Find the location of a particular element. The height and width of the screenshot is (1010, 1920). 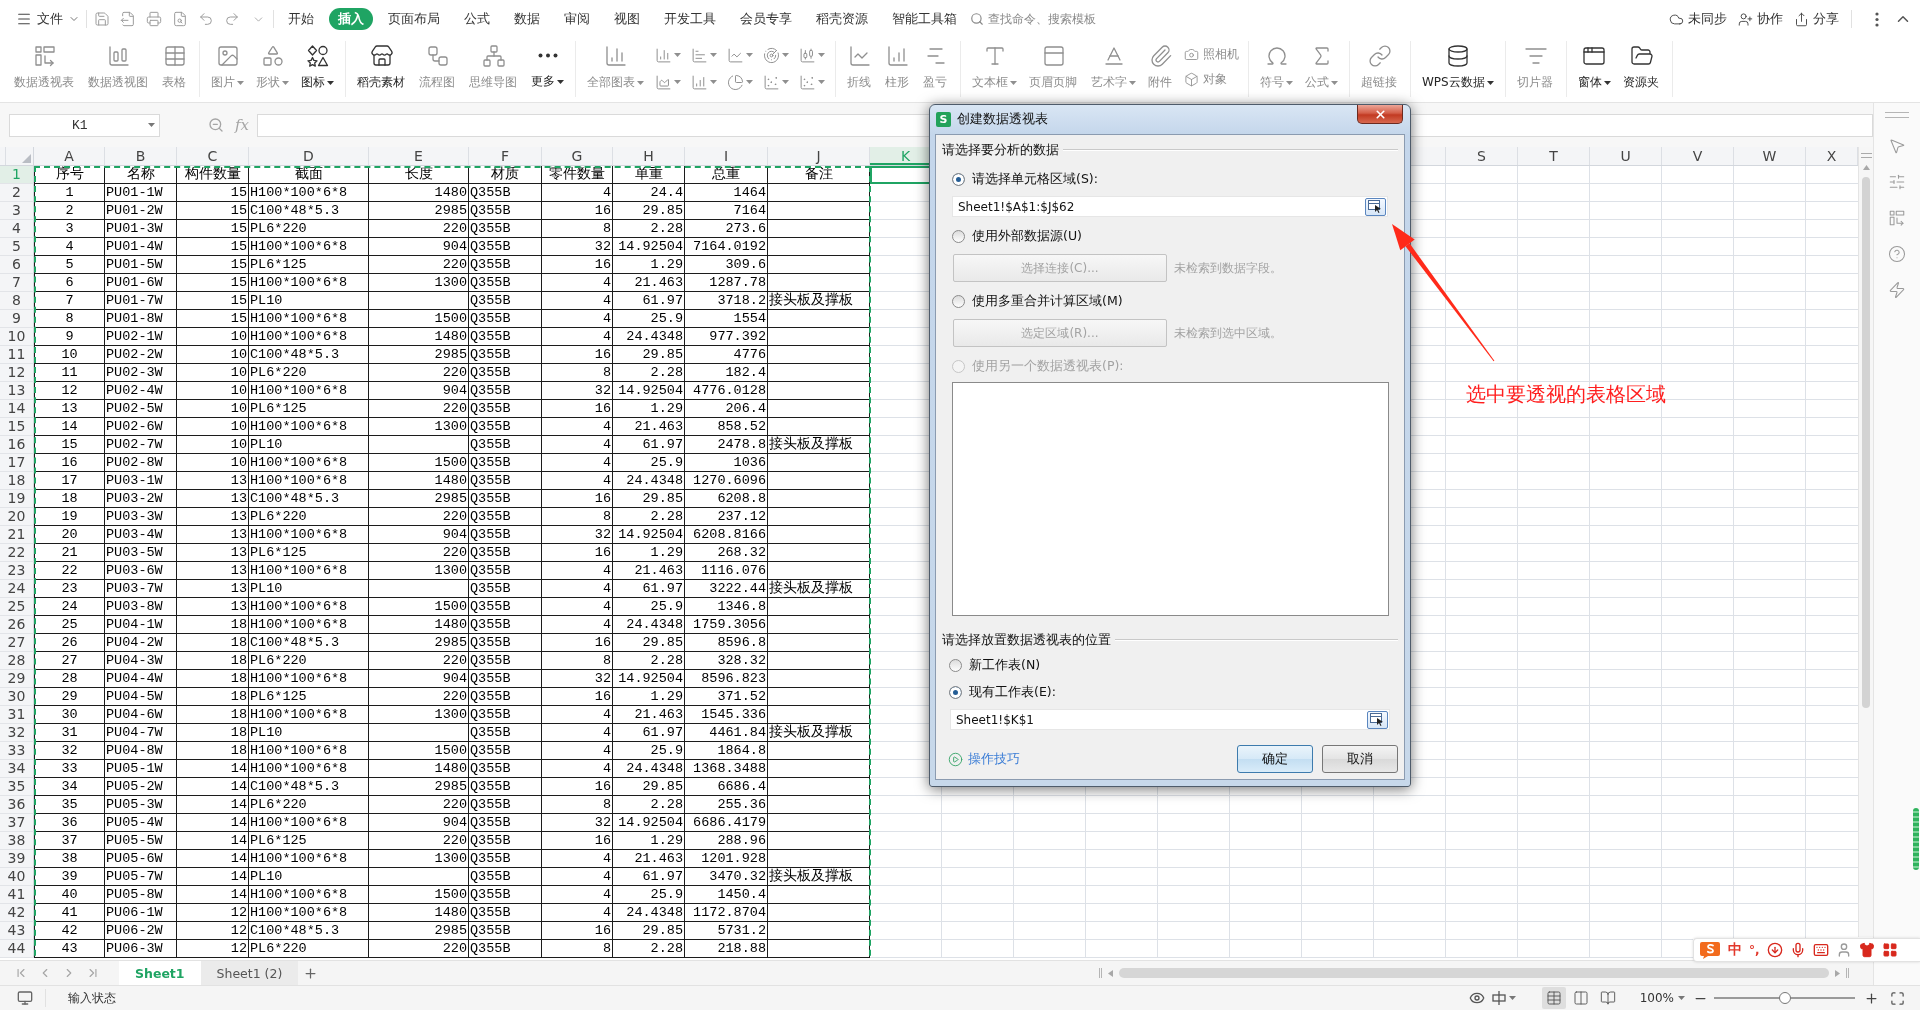

table-cell: 268.32 is located at coordinates (726, 553).